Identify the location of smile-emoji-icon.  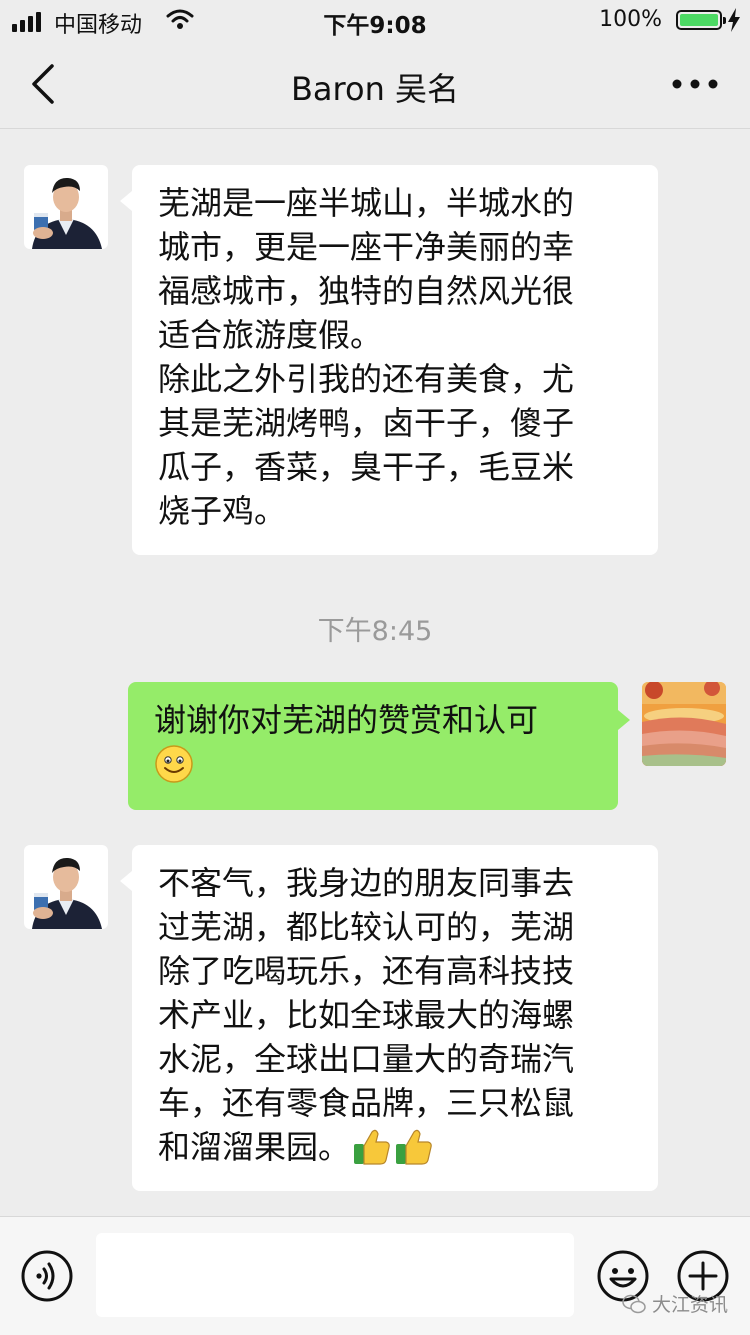
(174, 764).